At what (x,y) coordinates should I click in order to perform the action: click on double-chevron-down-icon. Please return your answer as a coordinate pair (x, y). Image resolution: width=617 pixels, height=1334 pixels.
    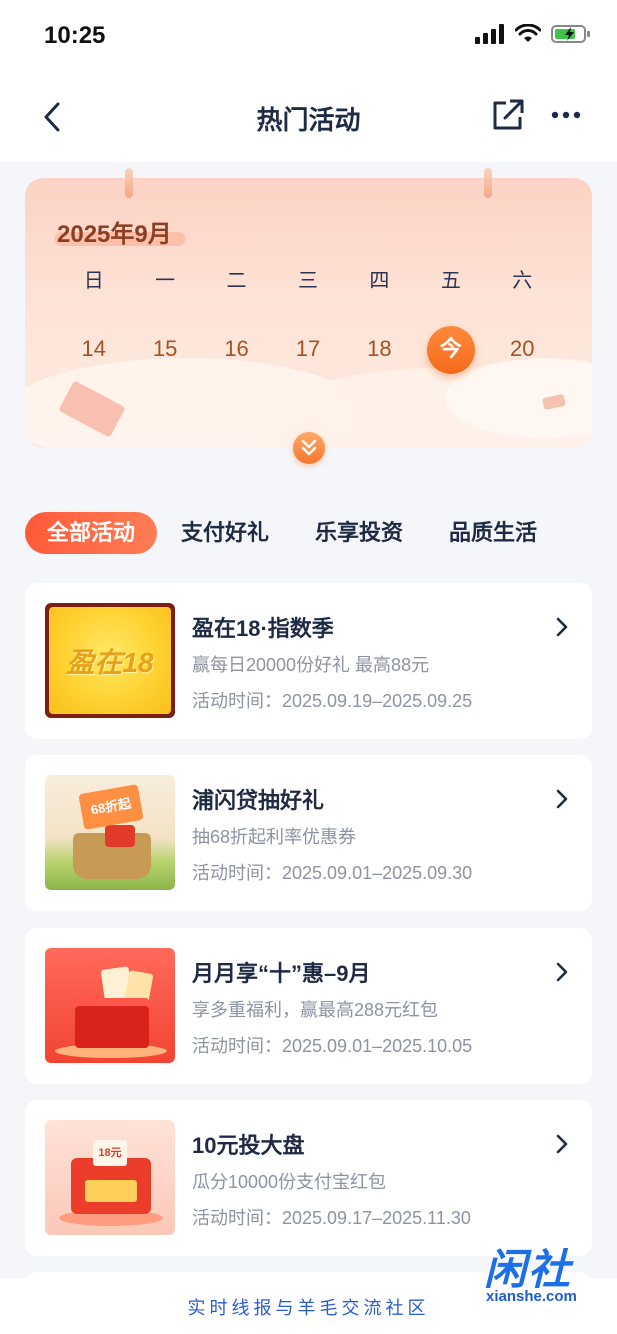
    Looking at the image, I should click on (309, 447).